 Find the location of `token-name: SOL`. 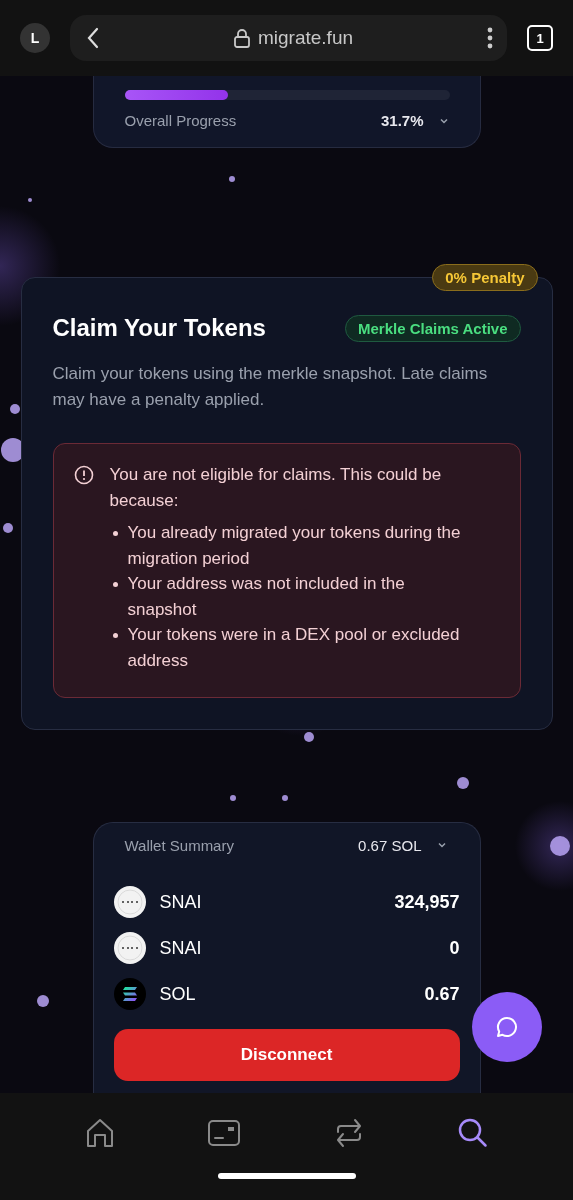

token-name: SOL is located at coordinates (177, 994).